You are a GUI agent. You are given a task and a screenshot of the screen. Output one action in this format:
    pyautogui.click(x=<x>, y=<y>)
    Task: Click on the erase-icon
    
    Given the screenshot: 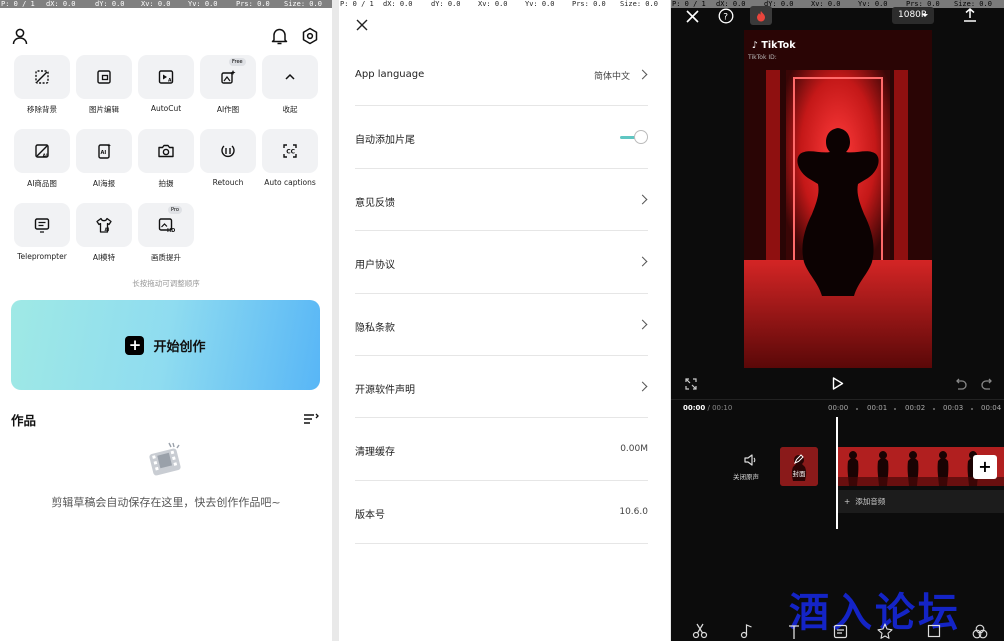 What is the action you would take?
    pyautogui.click(x=42, y=77)
    